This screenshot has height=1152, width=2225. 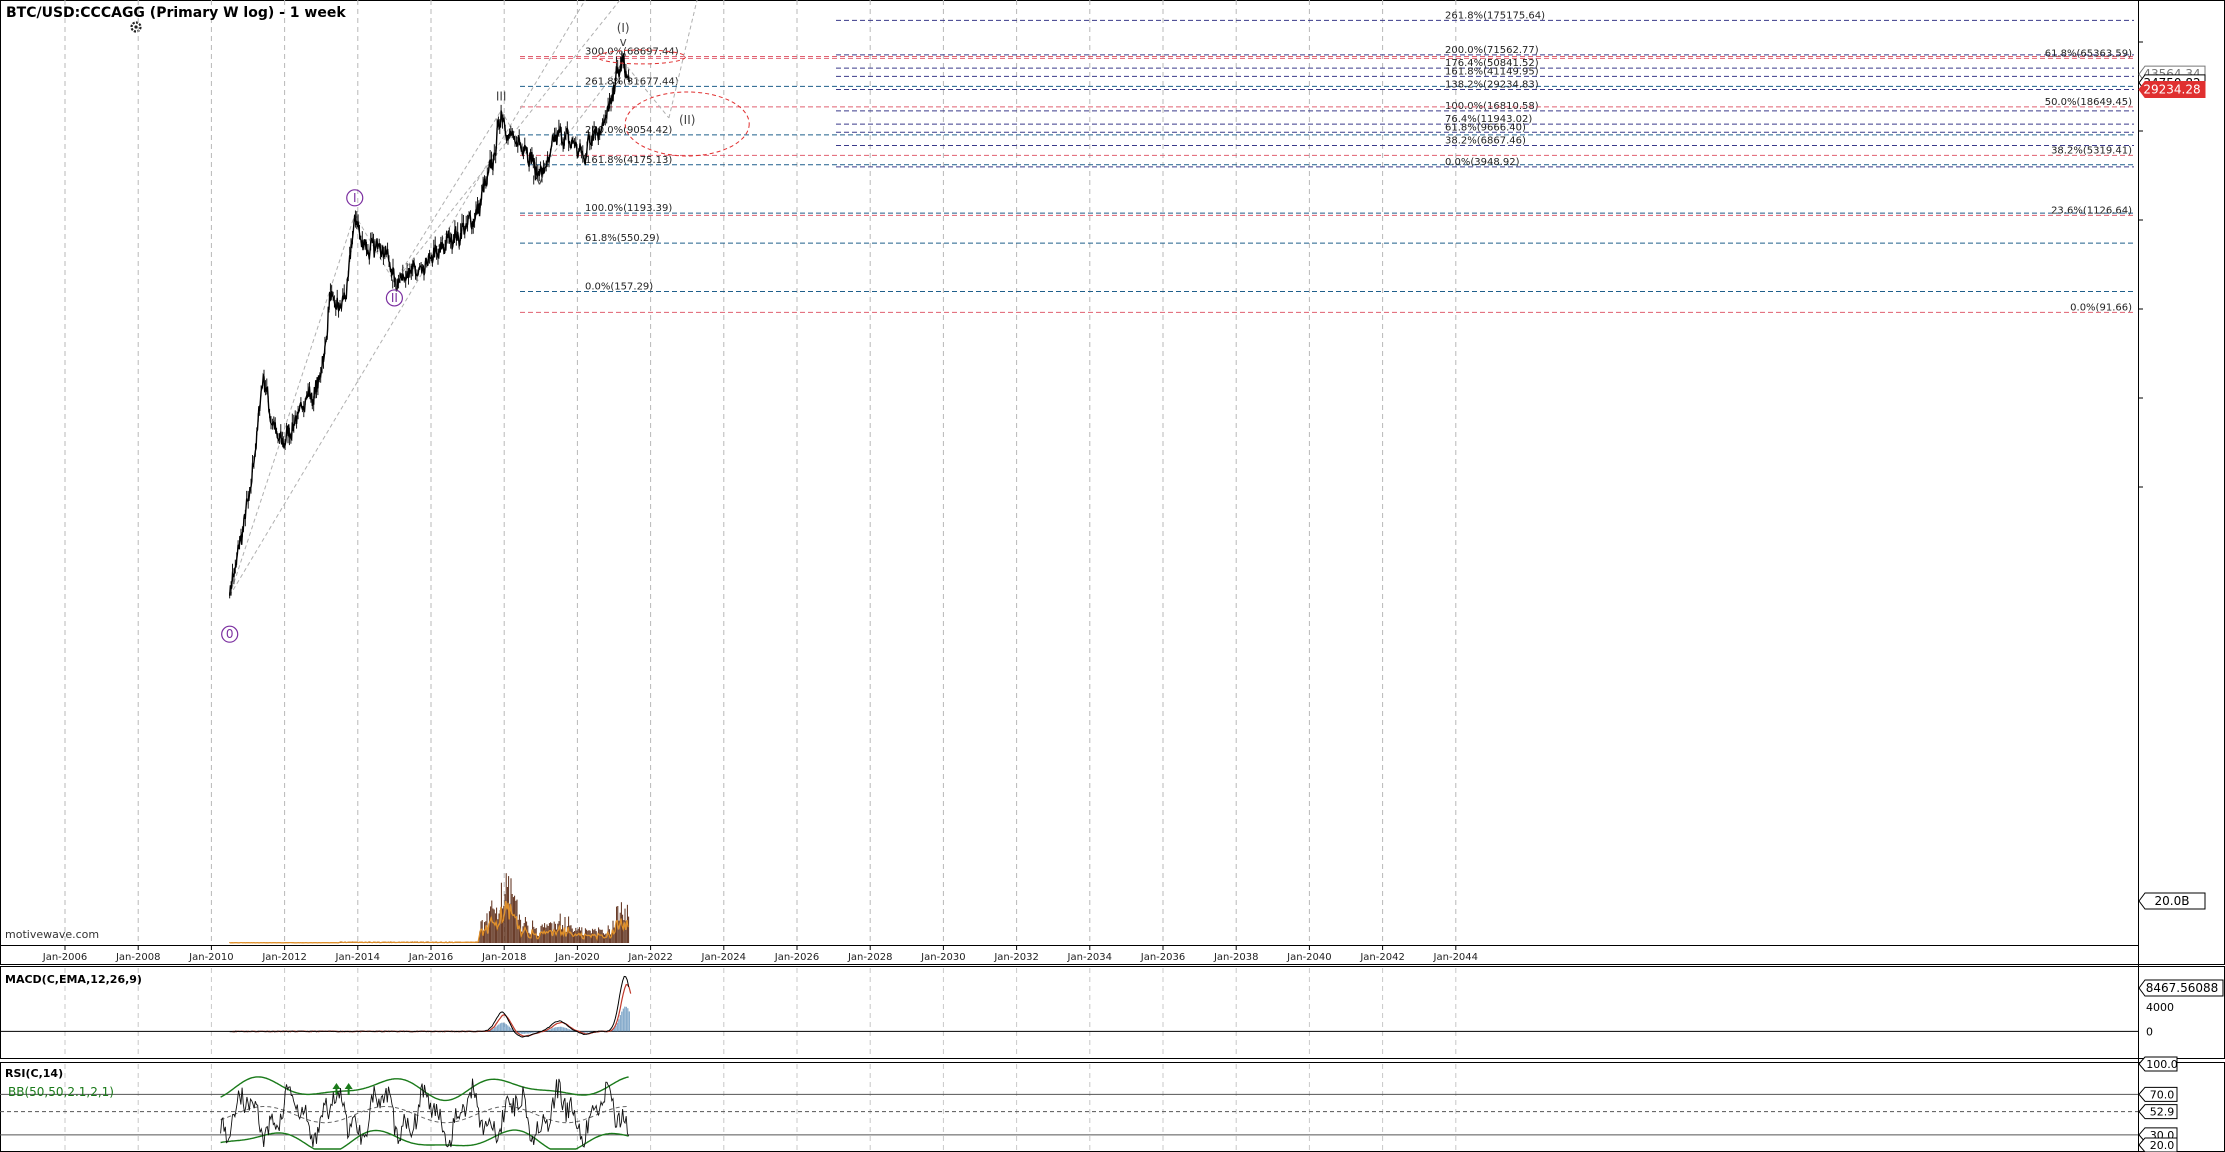 What do you see at coordinates (796, 957) in the screenshot?
I see `x-tick-label-10: Jan-2026` at bounding box center [796, 957].